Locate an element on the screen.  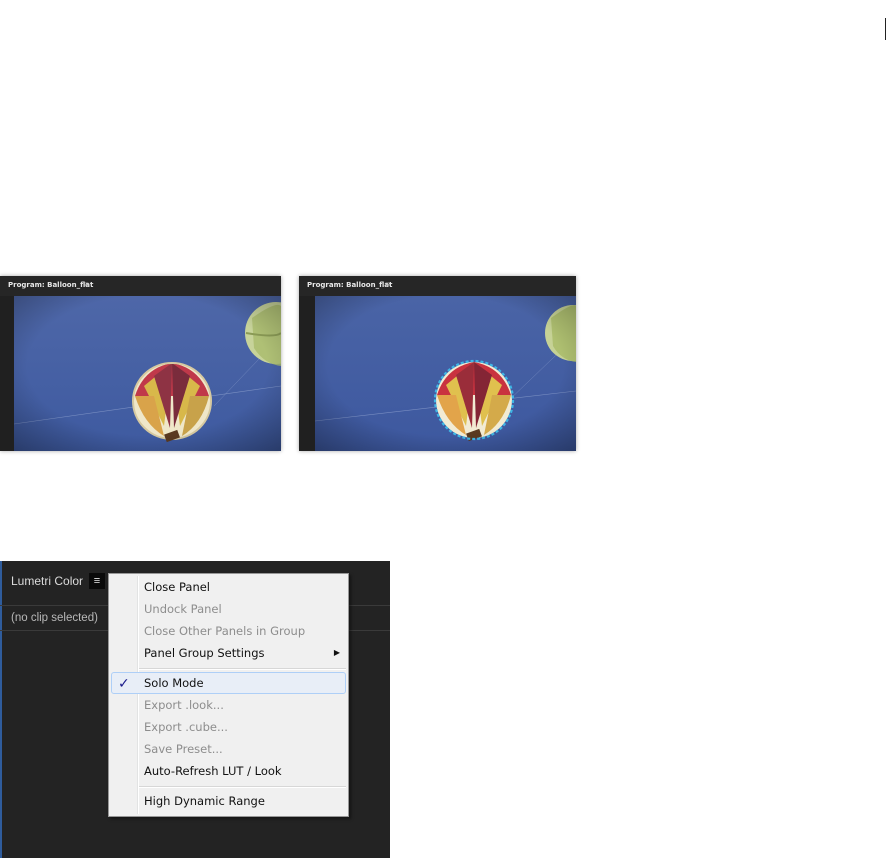
program-monitor-masked: Program: Balloon_flat ≡ is located at coordinates (437, 363).